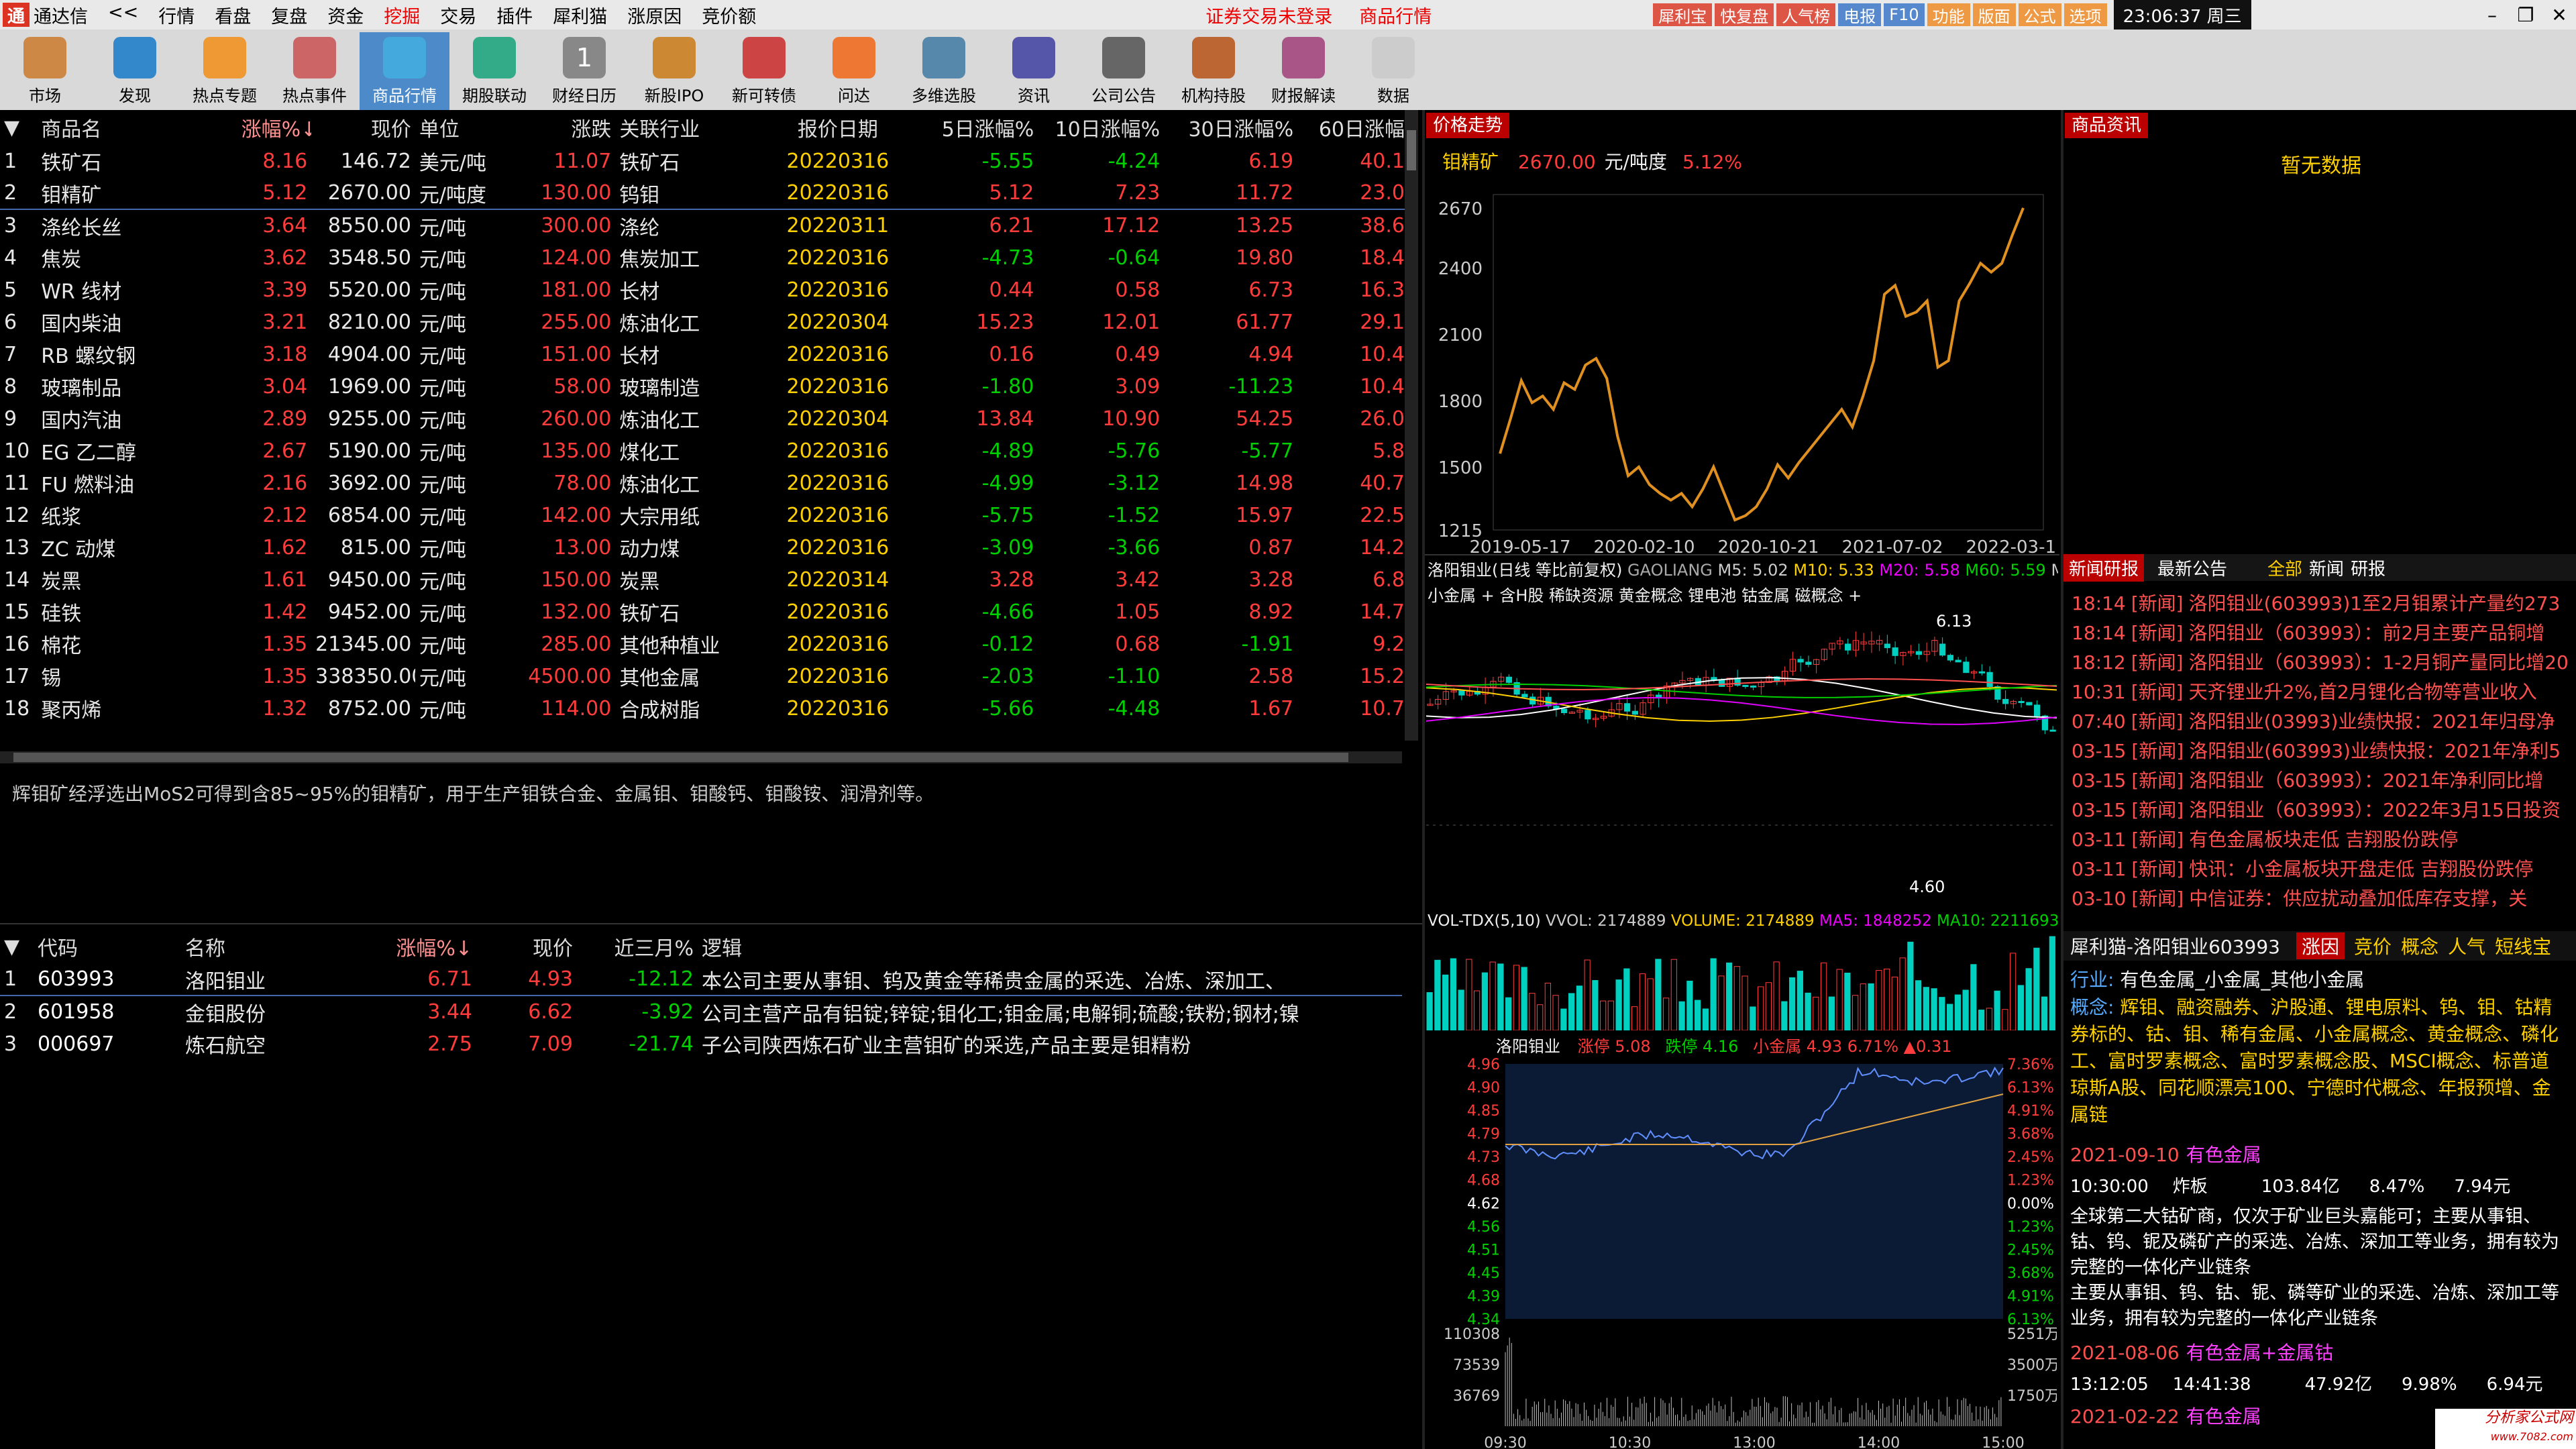  What do you see at coordinates (1050, 946) in the screenshot?
I see `column-header: 逻辑` at bounding box center [1050, 946].